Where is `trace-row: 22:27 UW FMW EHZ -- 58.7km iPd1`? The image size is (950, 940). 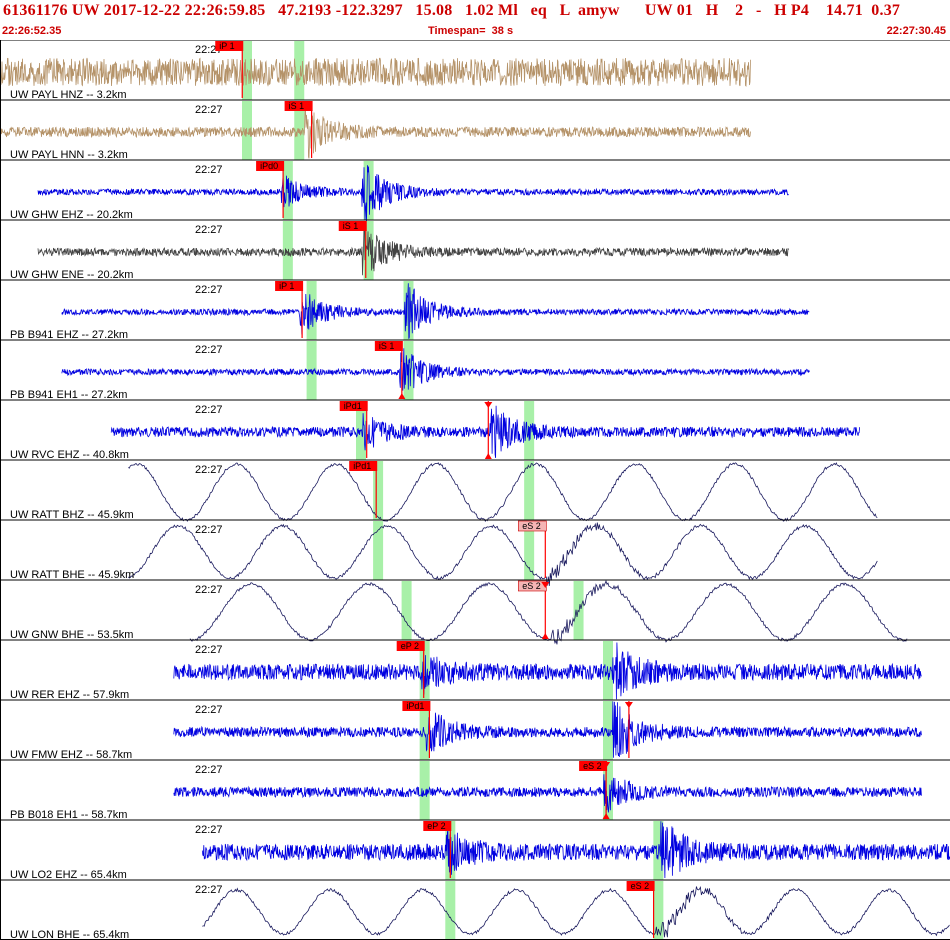
trace-row: 22:27 UW FMW EHZ -- 58.7km iPd1 is located at coordinates (475, 730).